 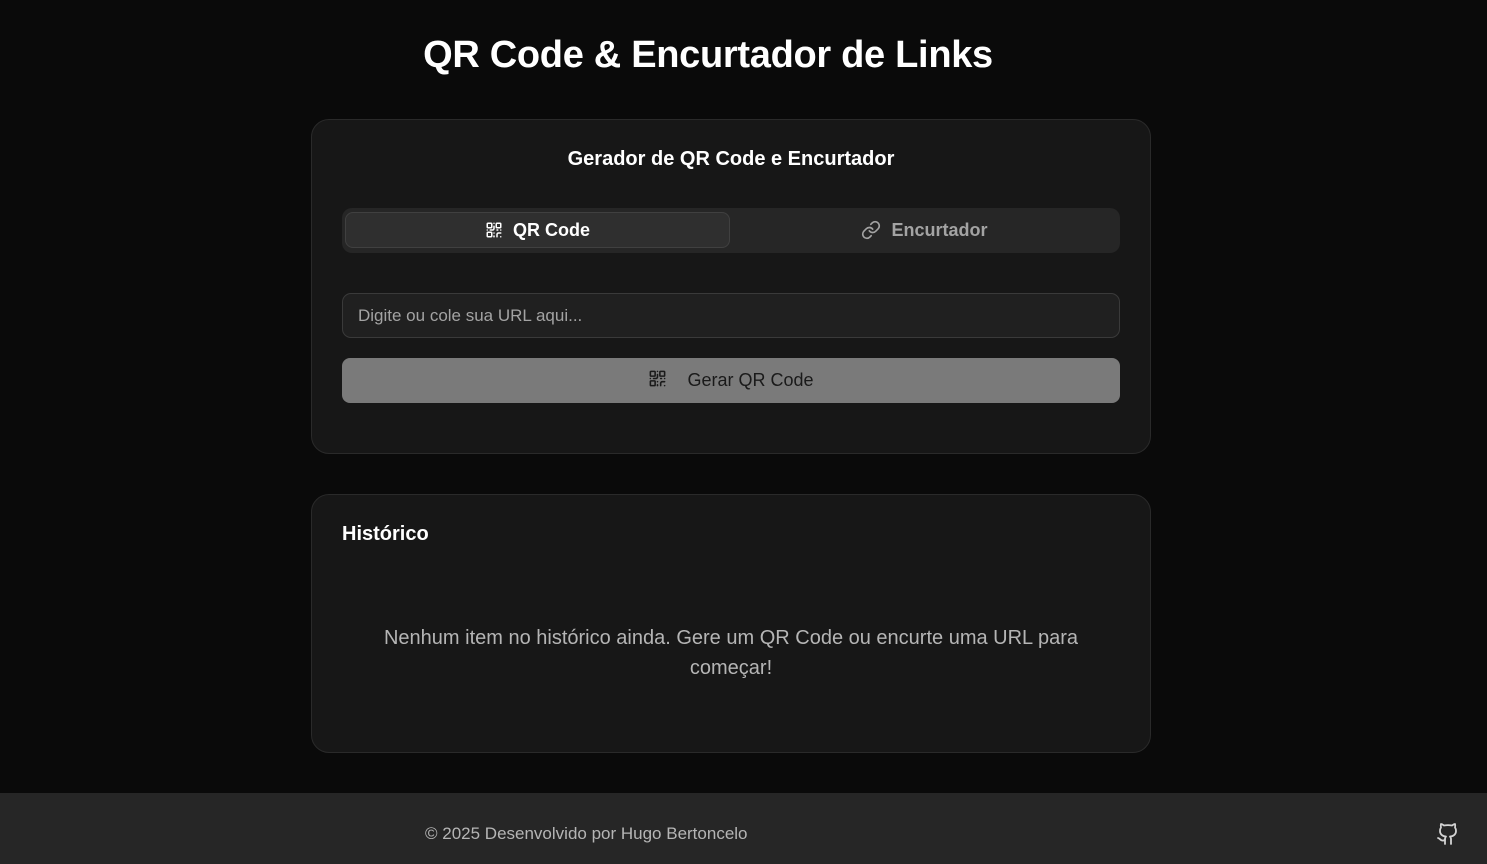 I want to click on history-title: Histórico, so click(x=385, y=534).